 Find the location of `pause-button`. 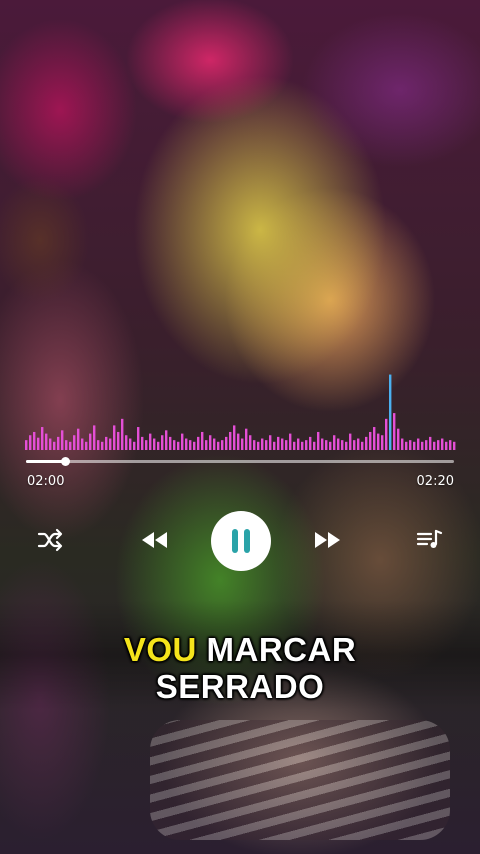

pause-button is located at coordinates (241, 541).